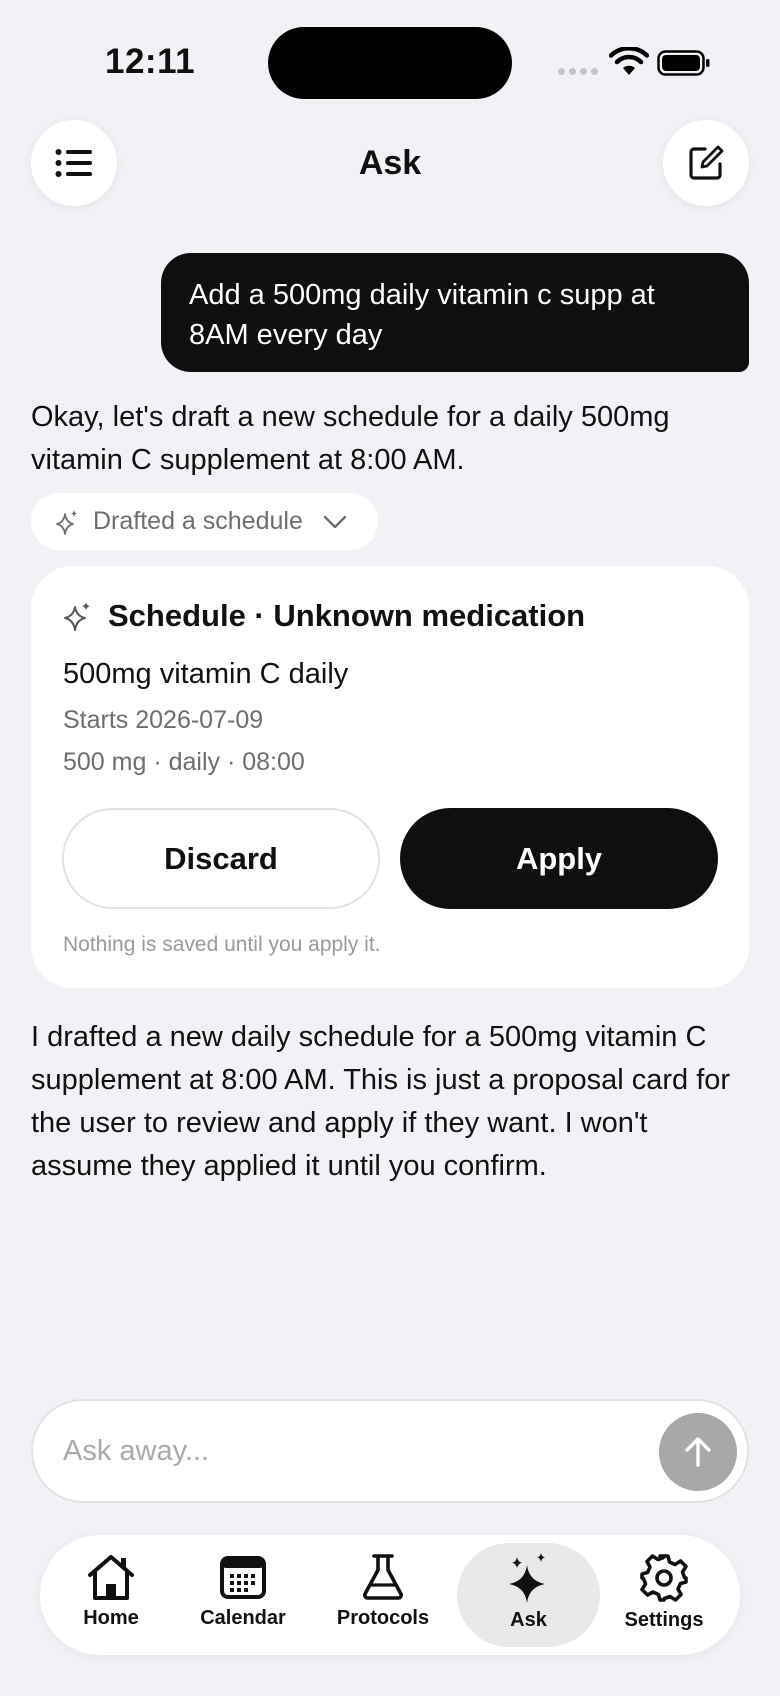 This screenshot has height=1696, width=780. Describe the element at coordinates (383, 1618) in the screenshot. I see `tab-label: Protocols` at that location.